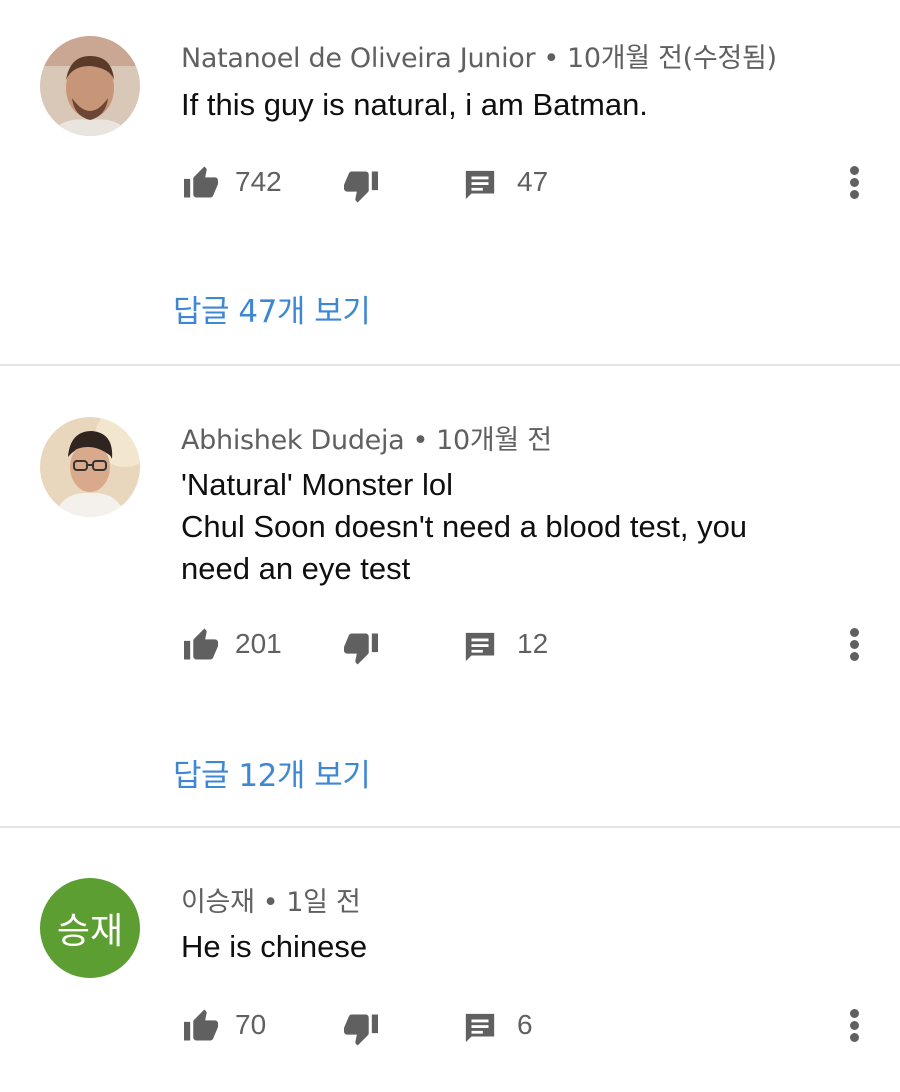 The image size is (900, 1092). What do you see at coordinates (90, 931) in the screenshot?
I see `avatar-initials: 승재` at bounding box center [90, 931].